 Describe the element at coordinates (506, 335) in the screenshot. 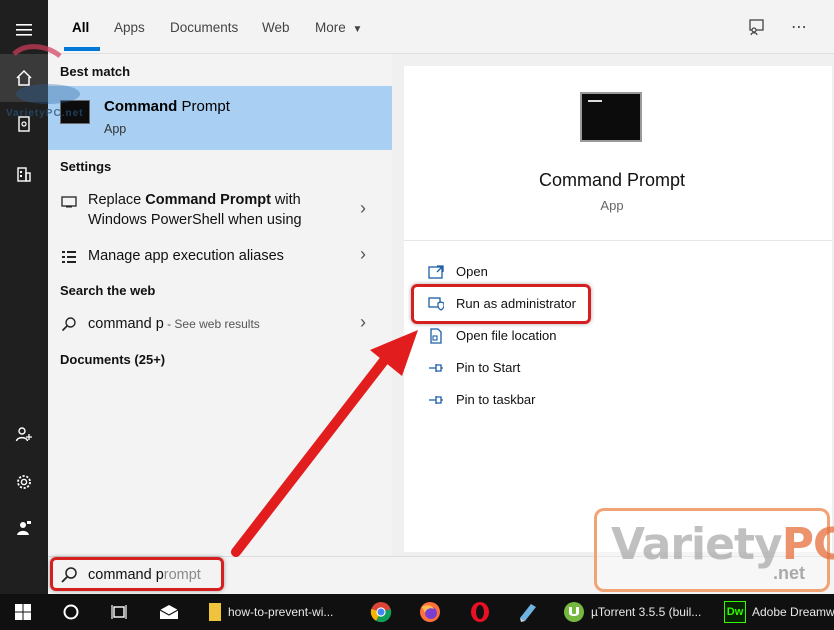

I see `open-file-location-label: Open file location` at that location.